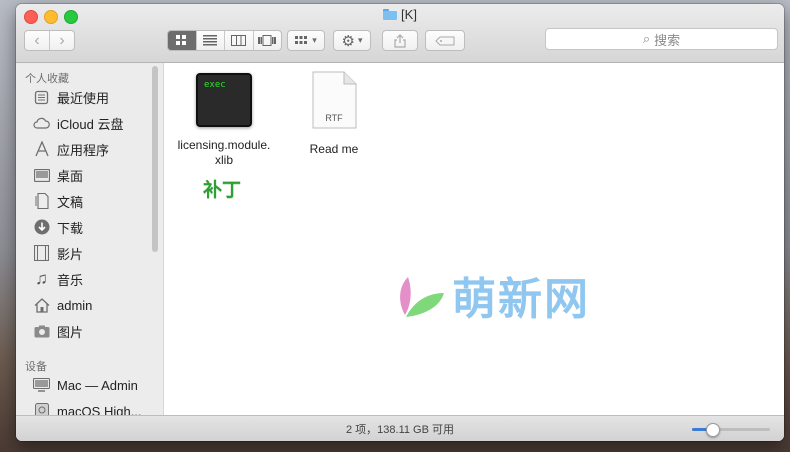 Image resolution: width=790 pixels, height=452 pixels. What do you see at coordinates (70, 254) in the screenshot?
I see `sidebar-item-label: 影片` at bounding box center [70, 254].